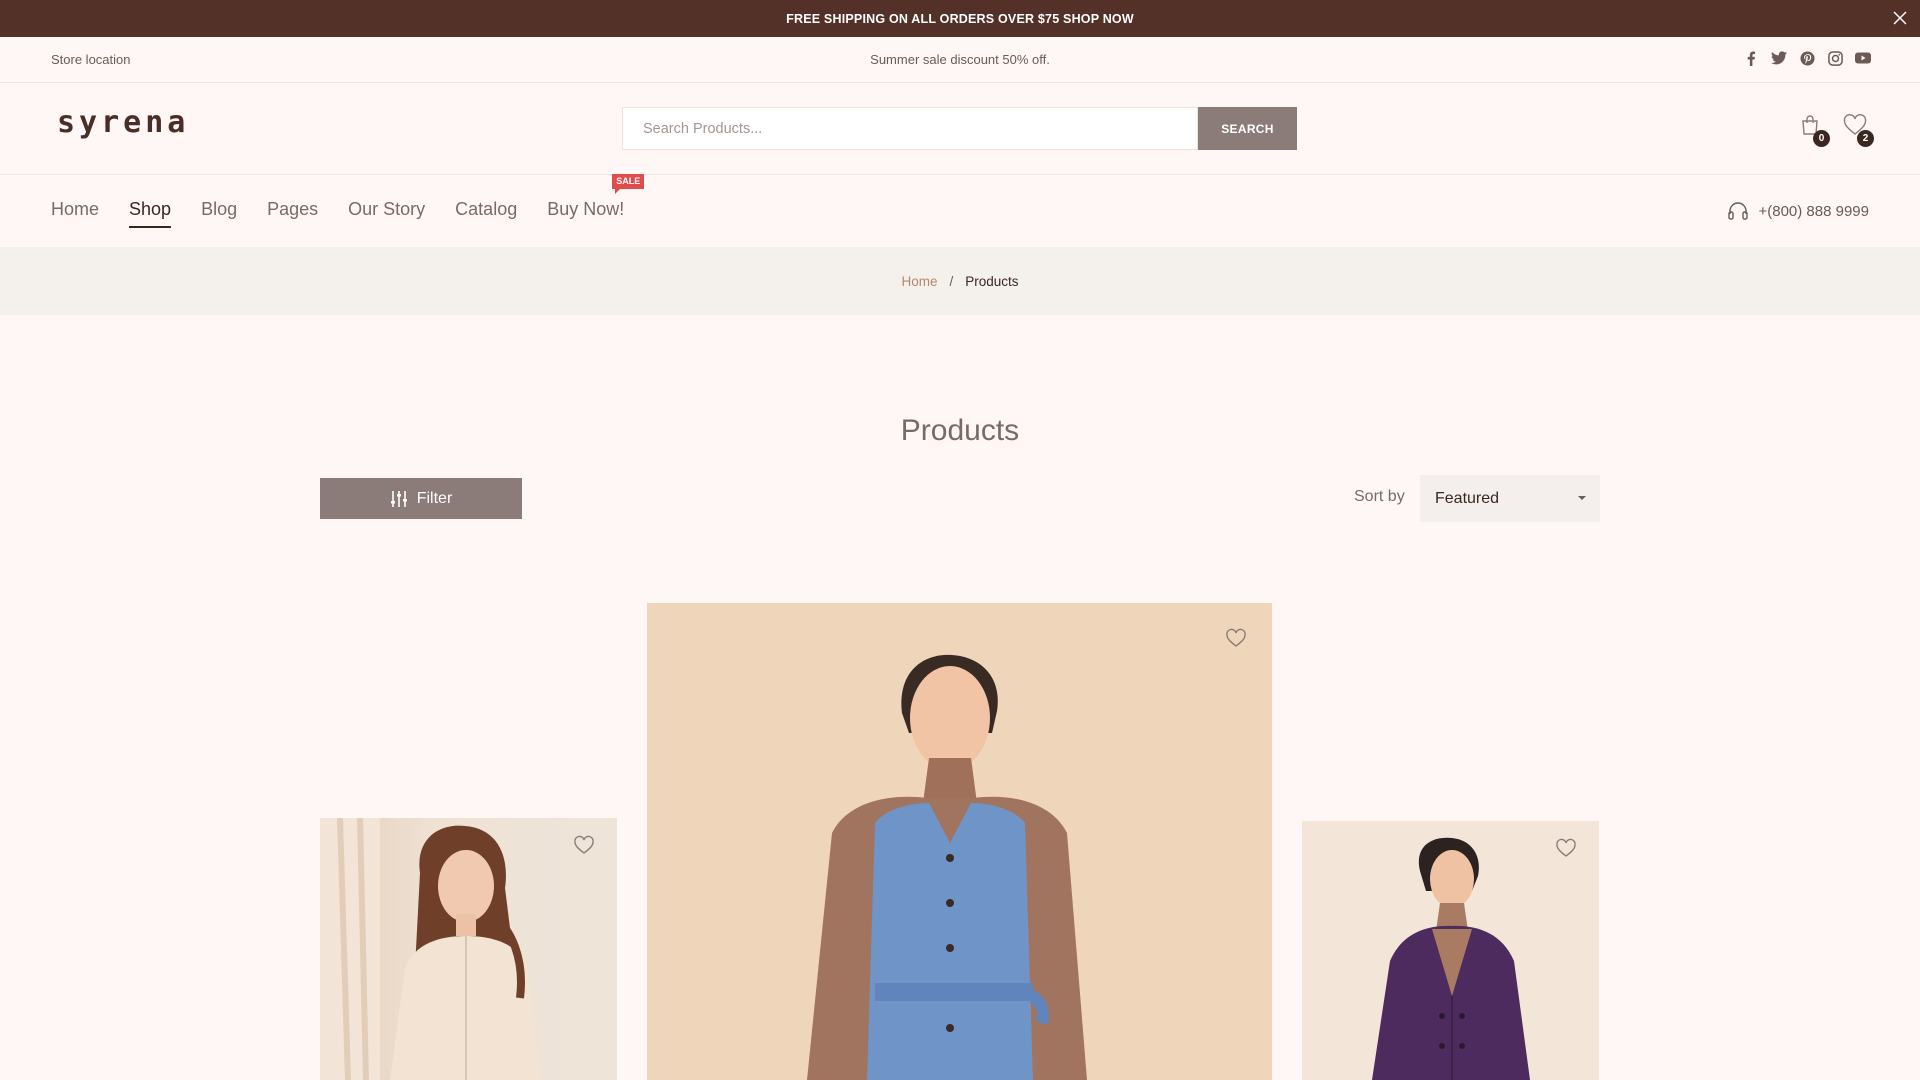  Describe the element at coordinates (292, 213) in the screenshot. I see `nav-item-pages: Pages` at that location.